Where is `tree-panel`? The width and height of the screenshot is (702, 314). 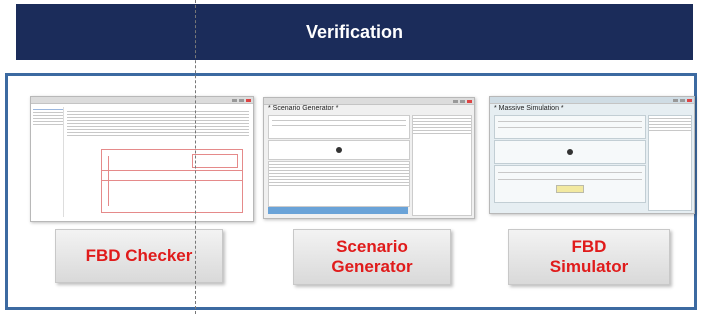 tree-panel is located at coordinates (48, 162).